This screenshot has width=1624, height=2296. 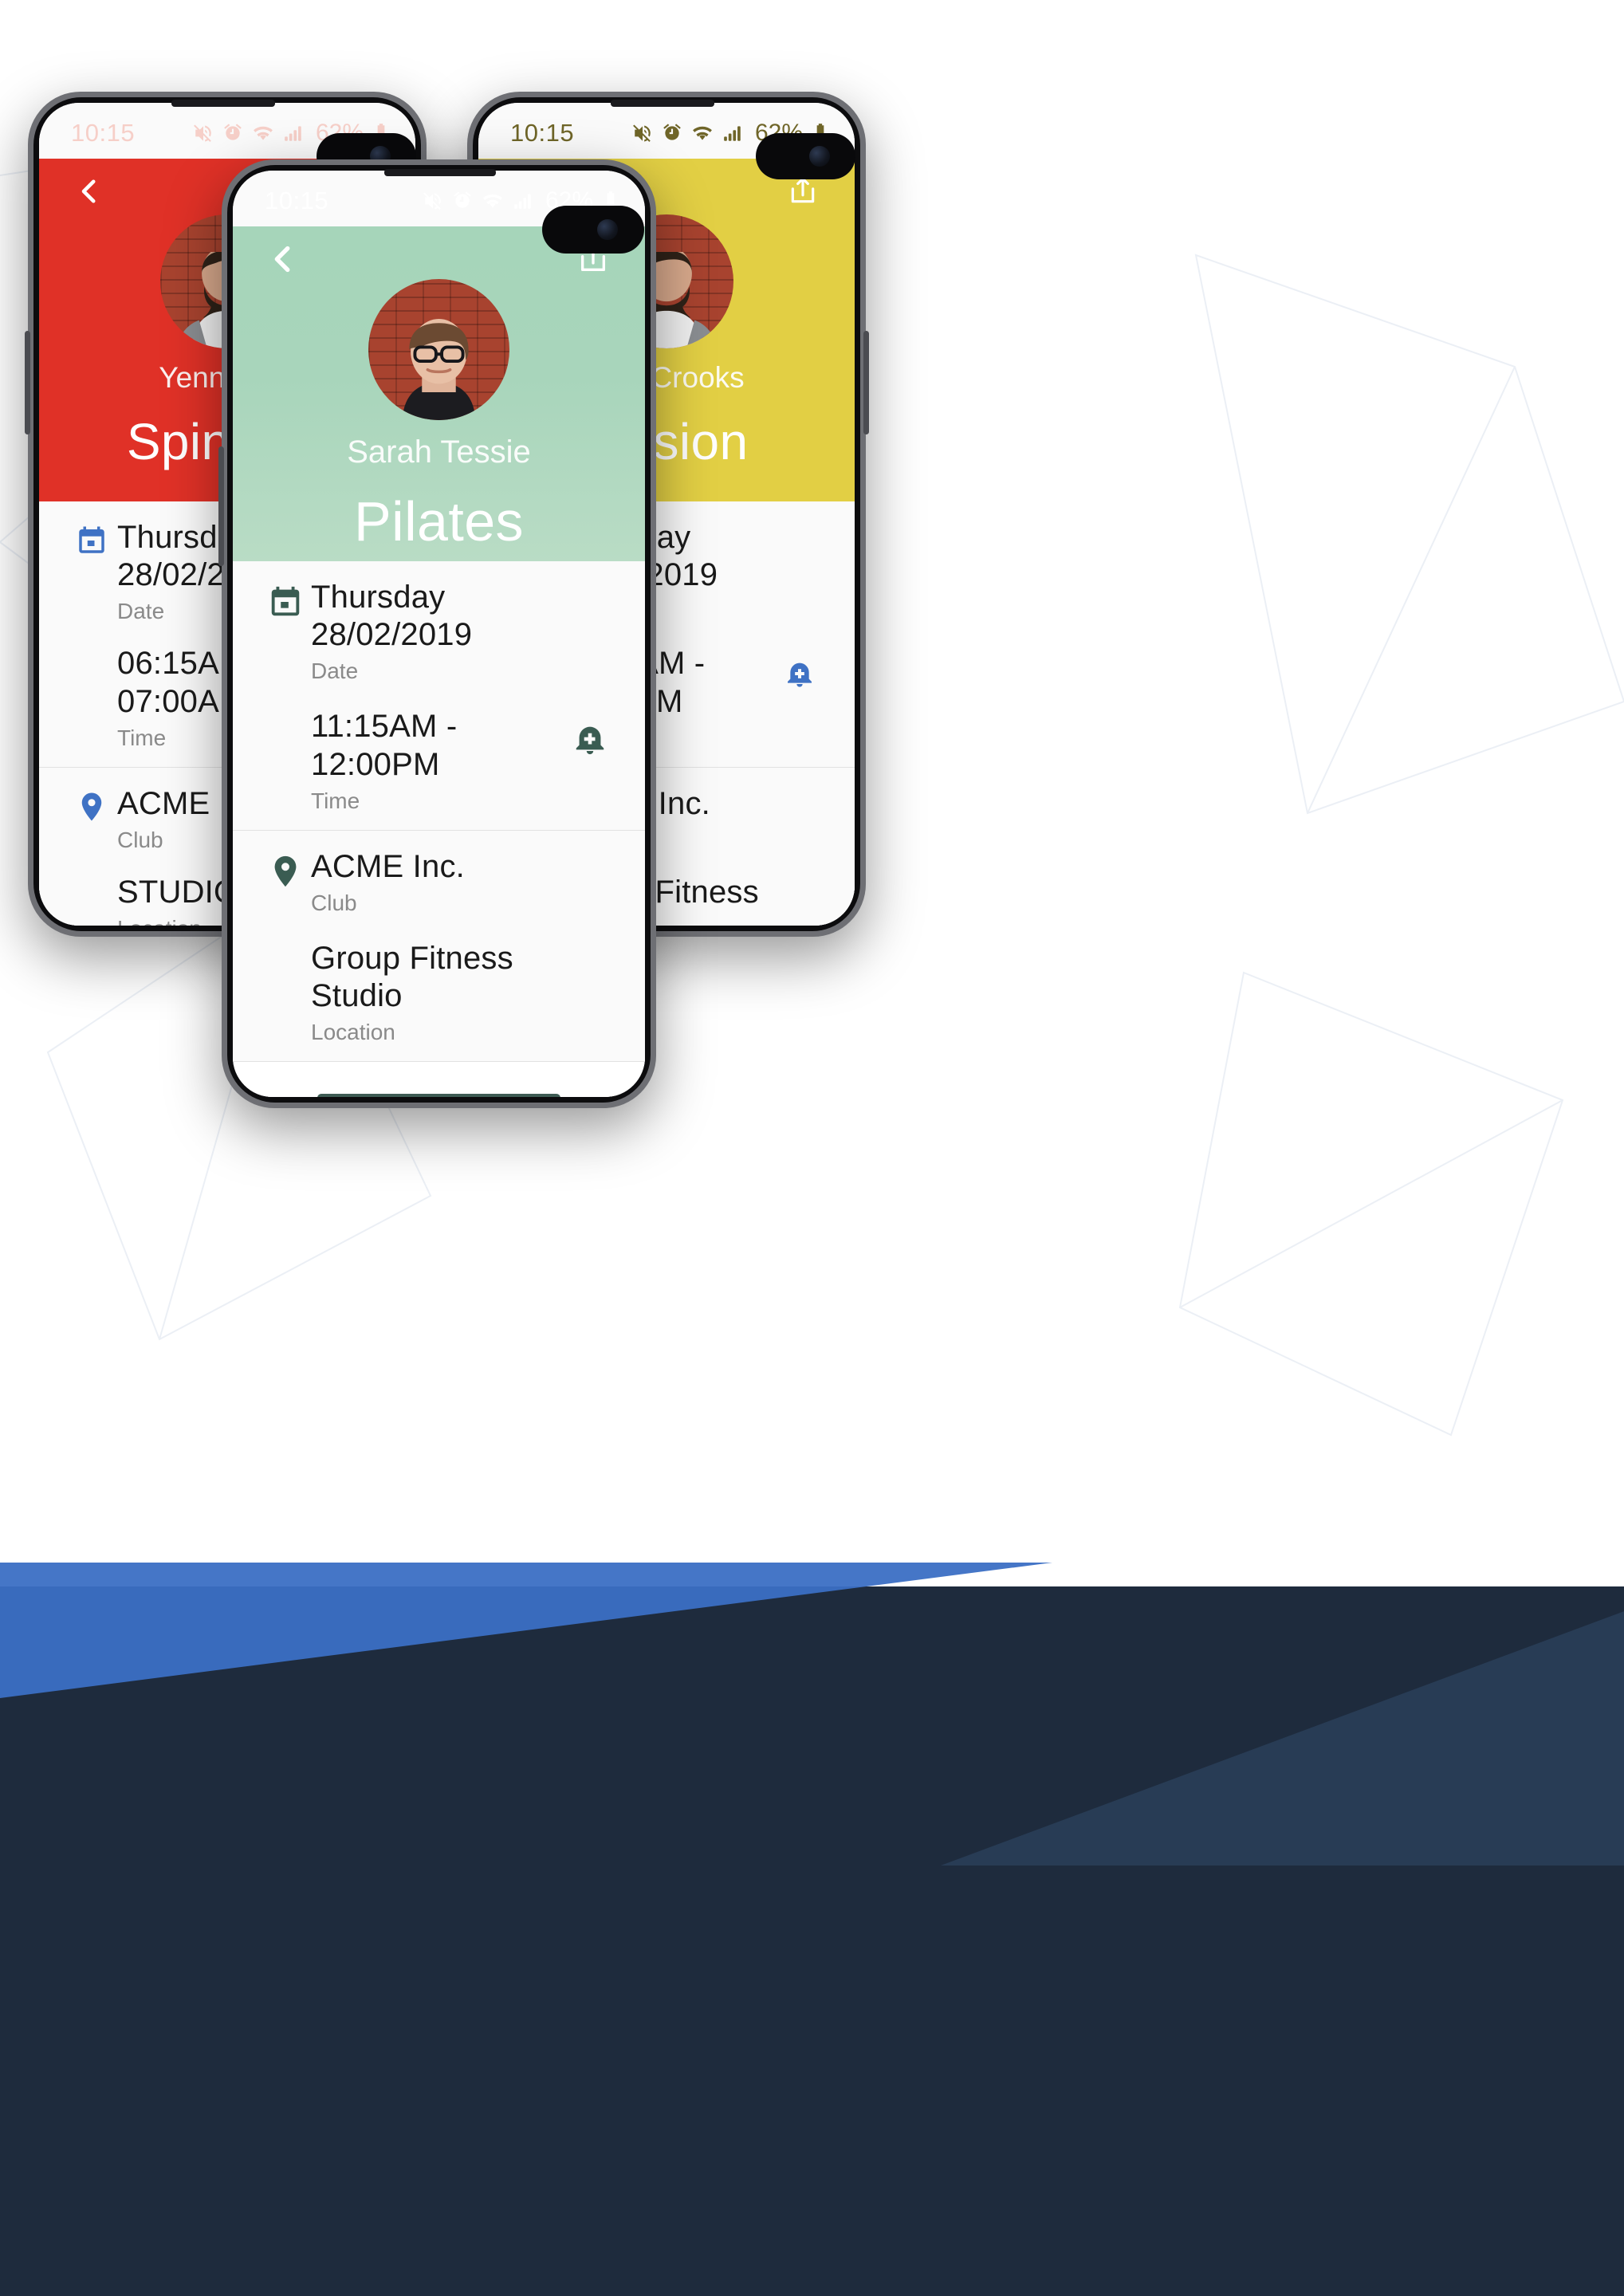 I want to click on detail-value-date: Thursday 28/02/2019, so click(x=392, y=616).